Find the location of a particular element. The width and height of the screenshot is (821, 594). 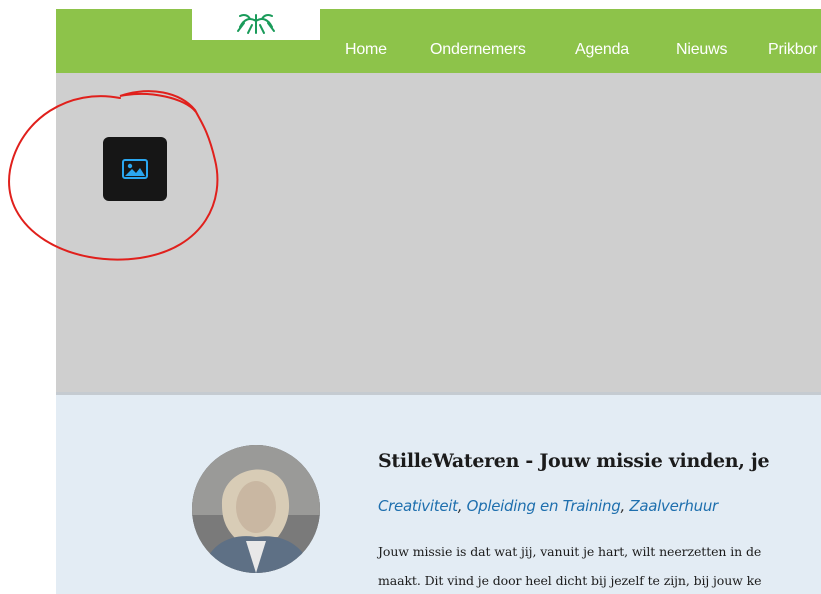

category-link-opleiding-en-training: Opleiding en Training is located at coordinates (544, 506).